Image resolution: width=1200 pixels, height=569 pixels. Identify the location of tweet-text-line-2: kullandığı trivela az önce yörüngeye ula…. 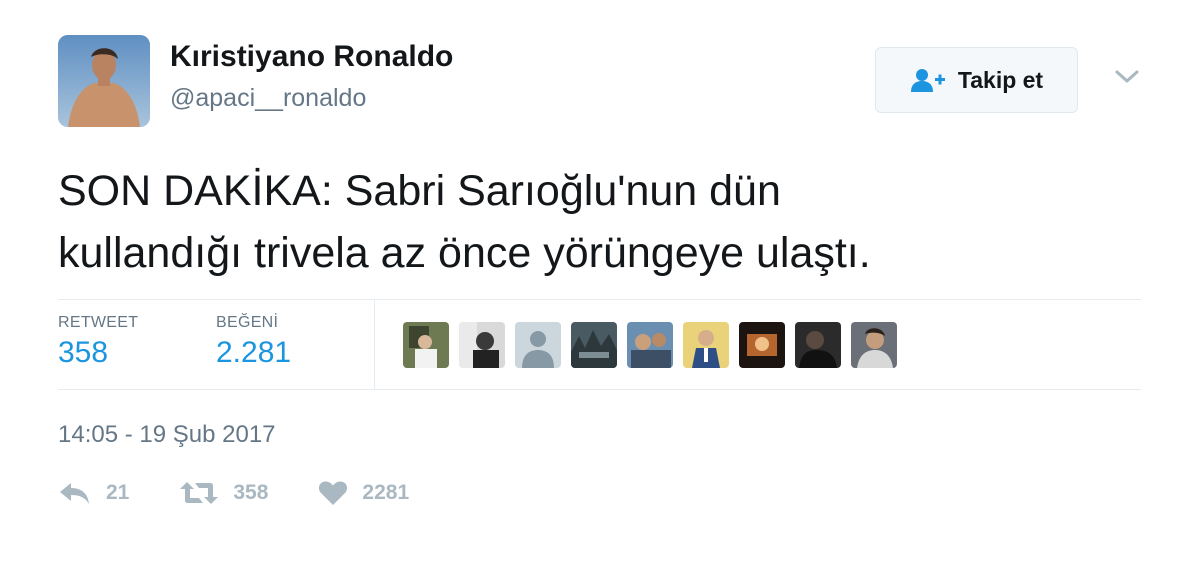
(464, 253).